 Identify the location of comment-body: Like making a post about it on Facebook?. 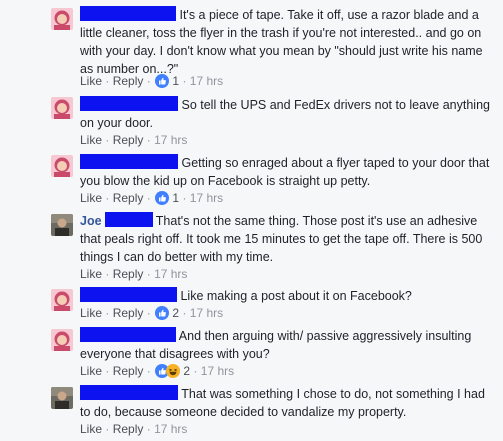
(286, 296).